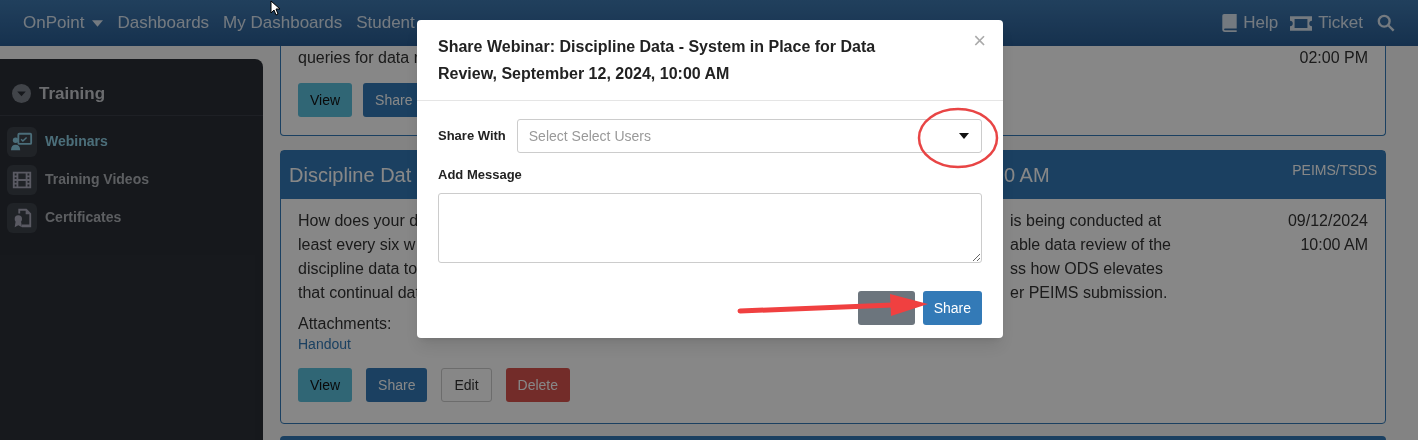 The image size is (1418, 440). I want to click on description-text: is being conducted at, so click(1086, 221).